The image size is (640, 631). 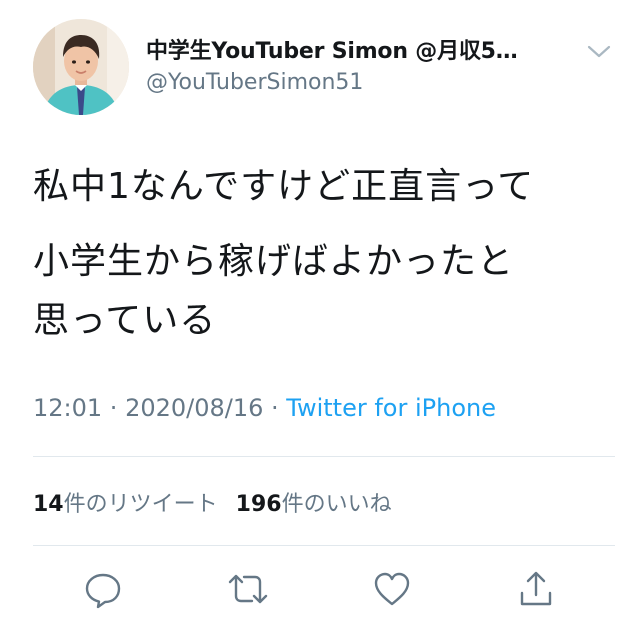 I want to click on tweet-source-link: Twitter for iPhone, so click(x=391, y=408).